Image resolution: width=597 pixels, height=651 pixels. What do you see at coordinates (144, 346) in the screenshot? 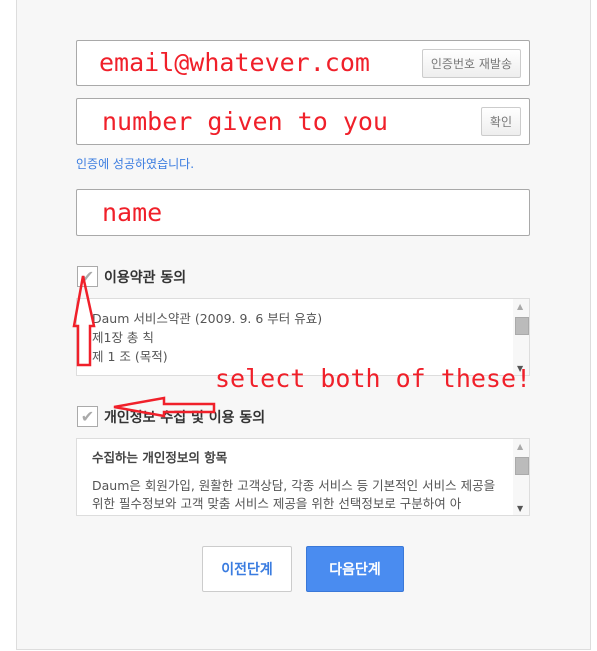
I see `annotation-arrows` at bounding box center [144, 346].